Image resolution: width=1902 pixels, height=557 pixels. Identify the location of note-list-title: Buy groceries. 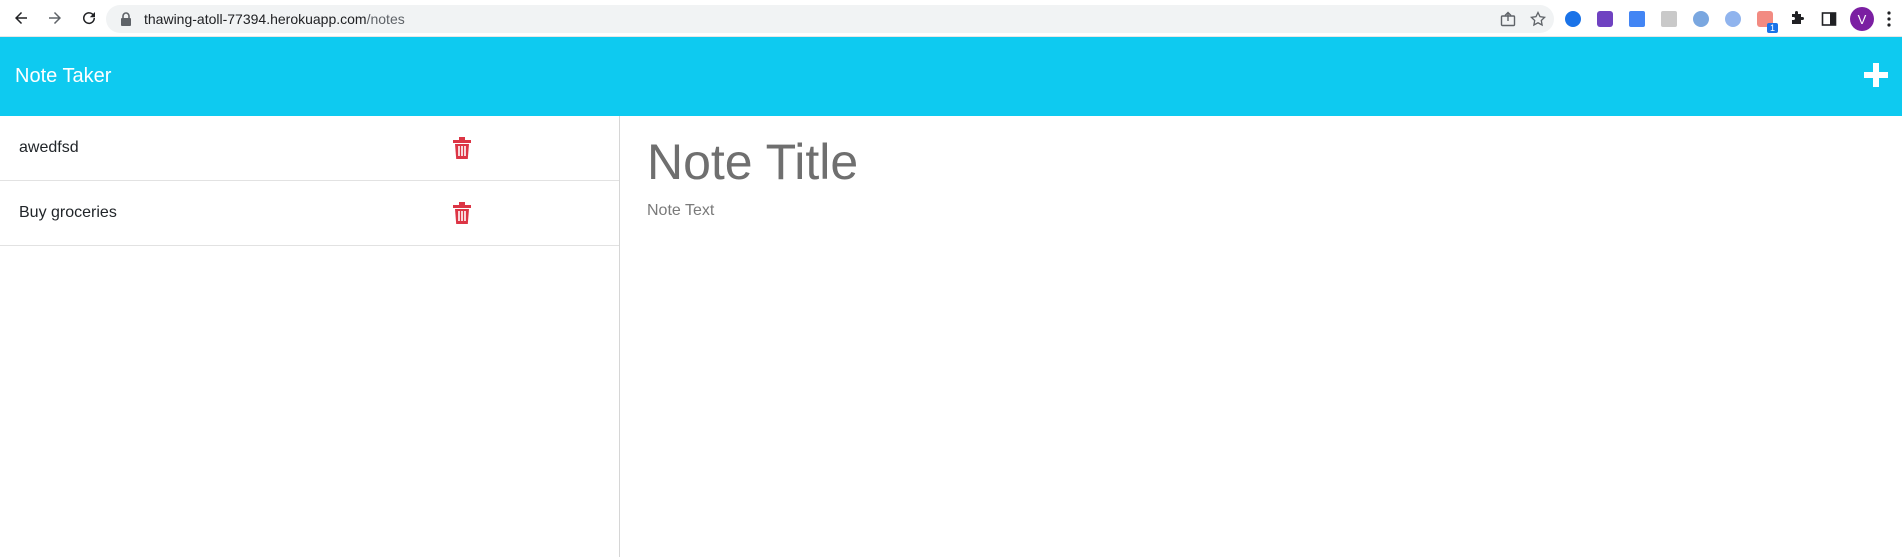
(68, 213).